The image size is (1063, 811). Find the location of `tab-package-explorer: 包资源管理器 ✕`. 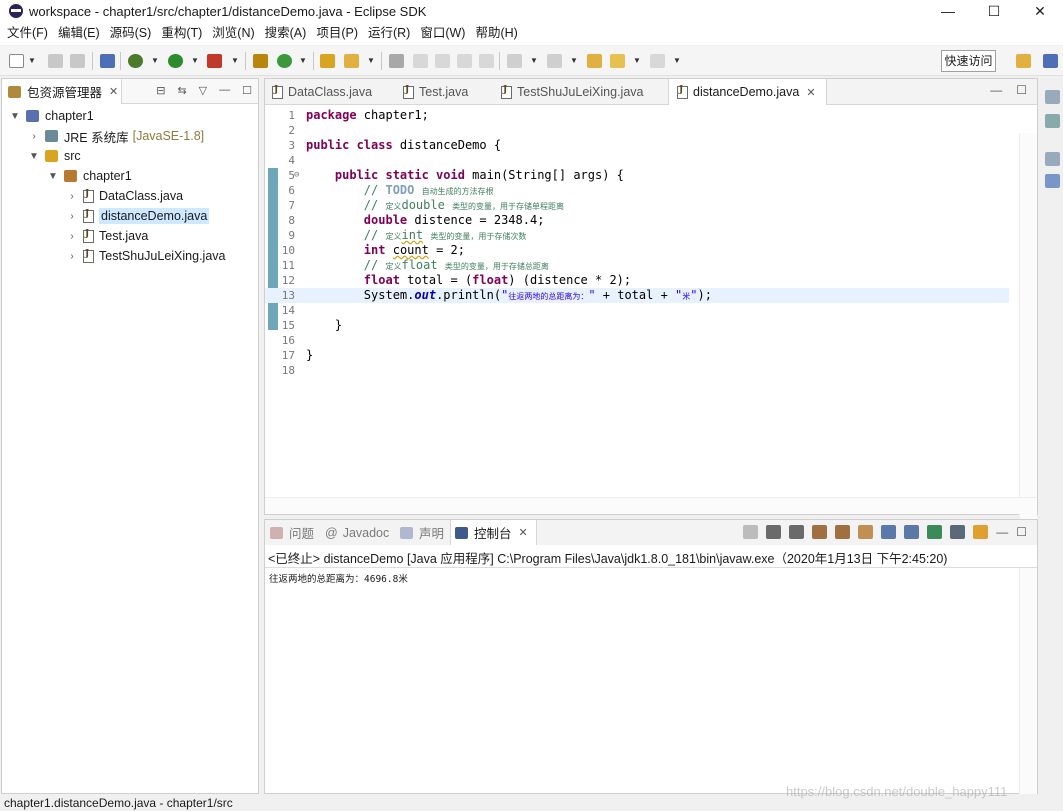

tab-package-explorer: 包资源管理器 ✕ is located at coordinates (62, 91).